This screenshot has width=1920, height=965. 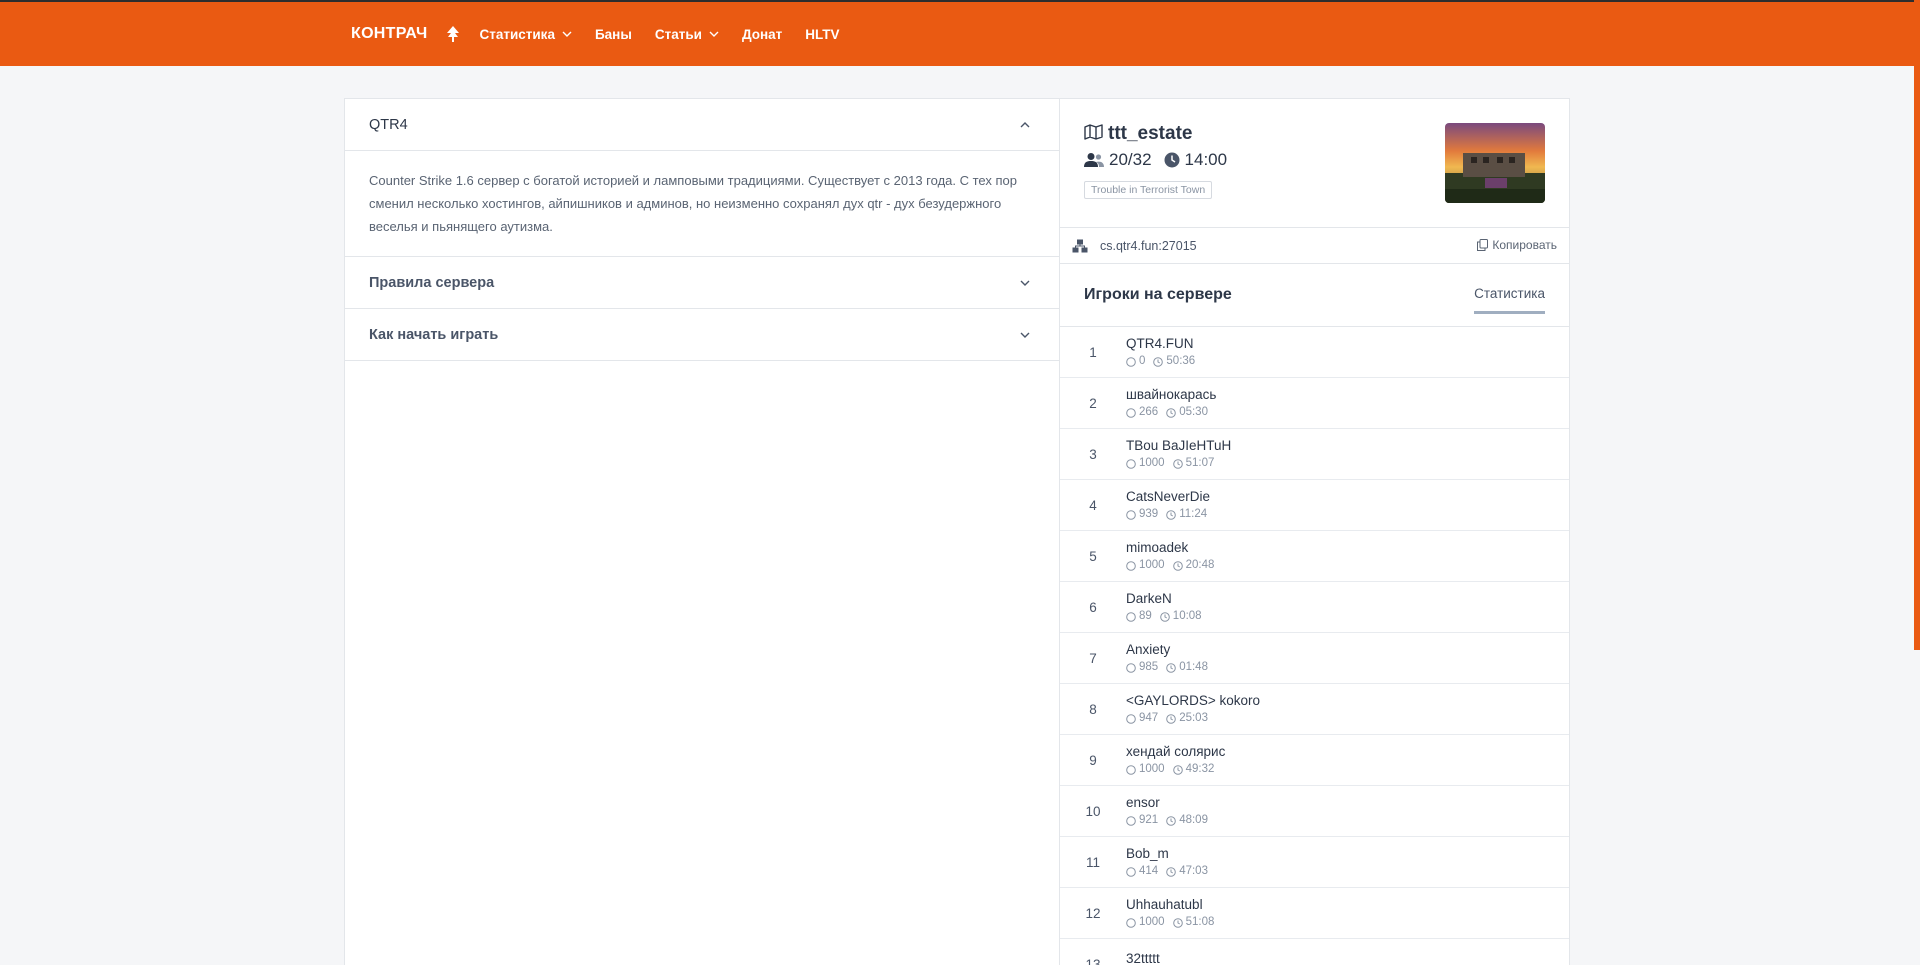 I want to click on player-index: 2, so click(x=1093, y=403).